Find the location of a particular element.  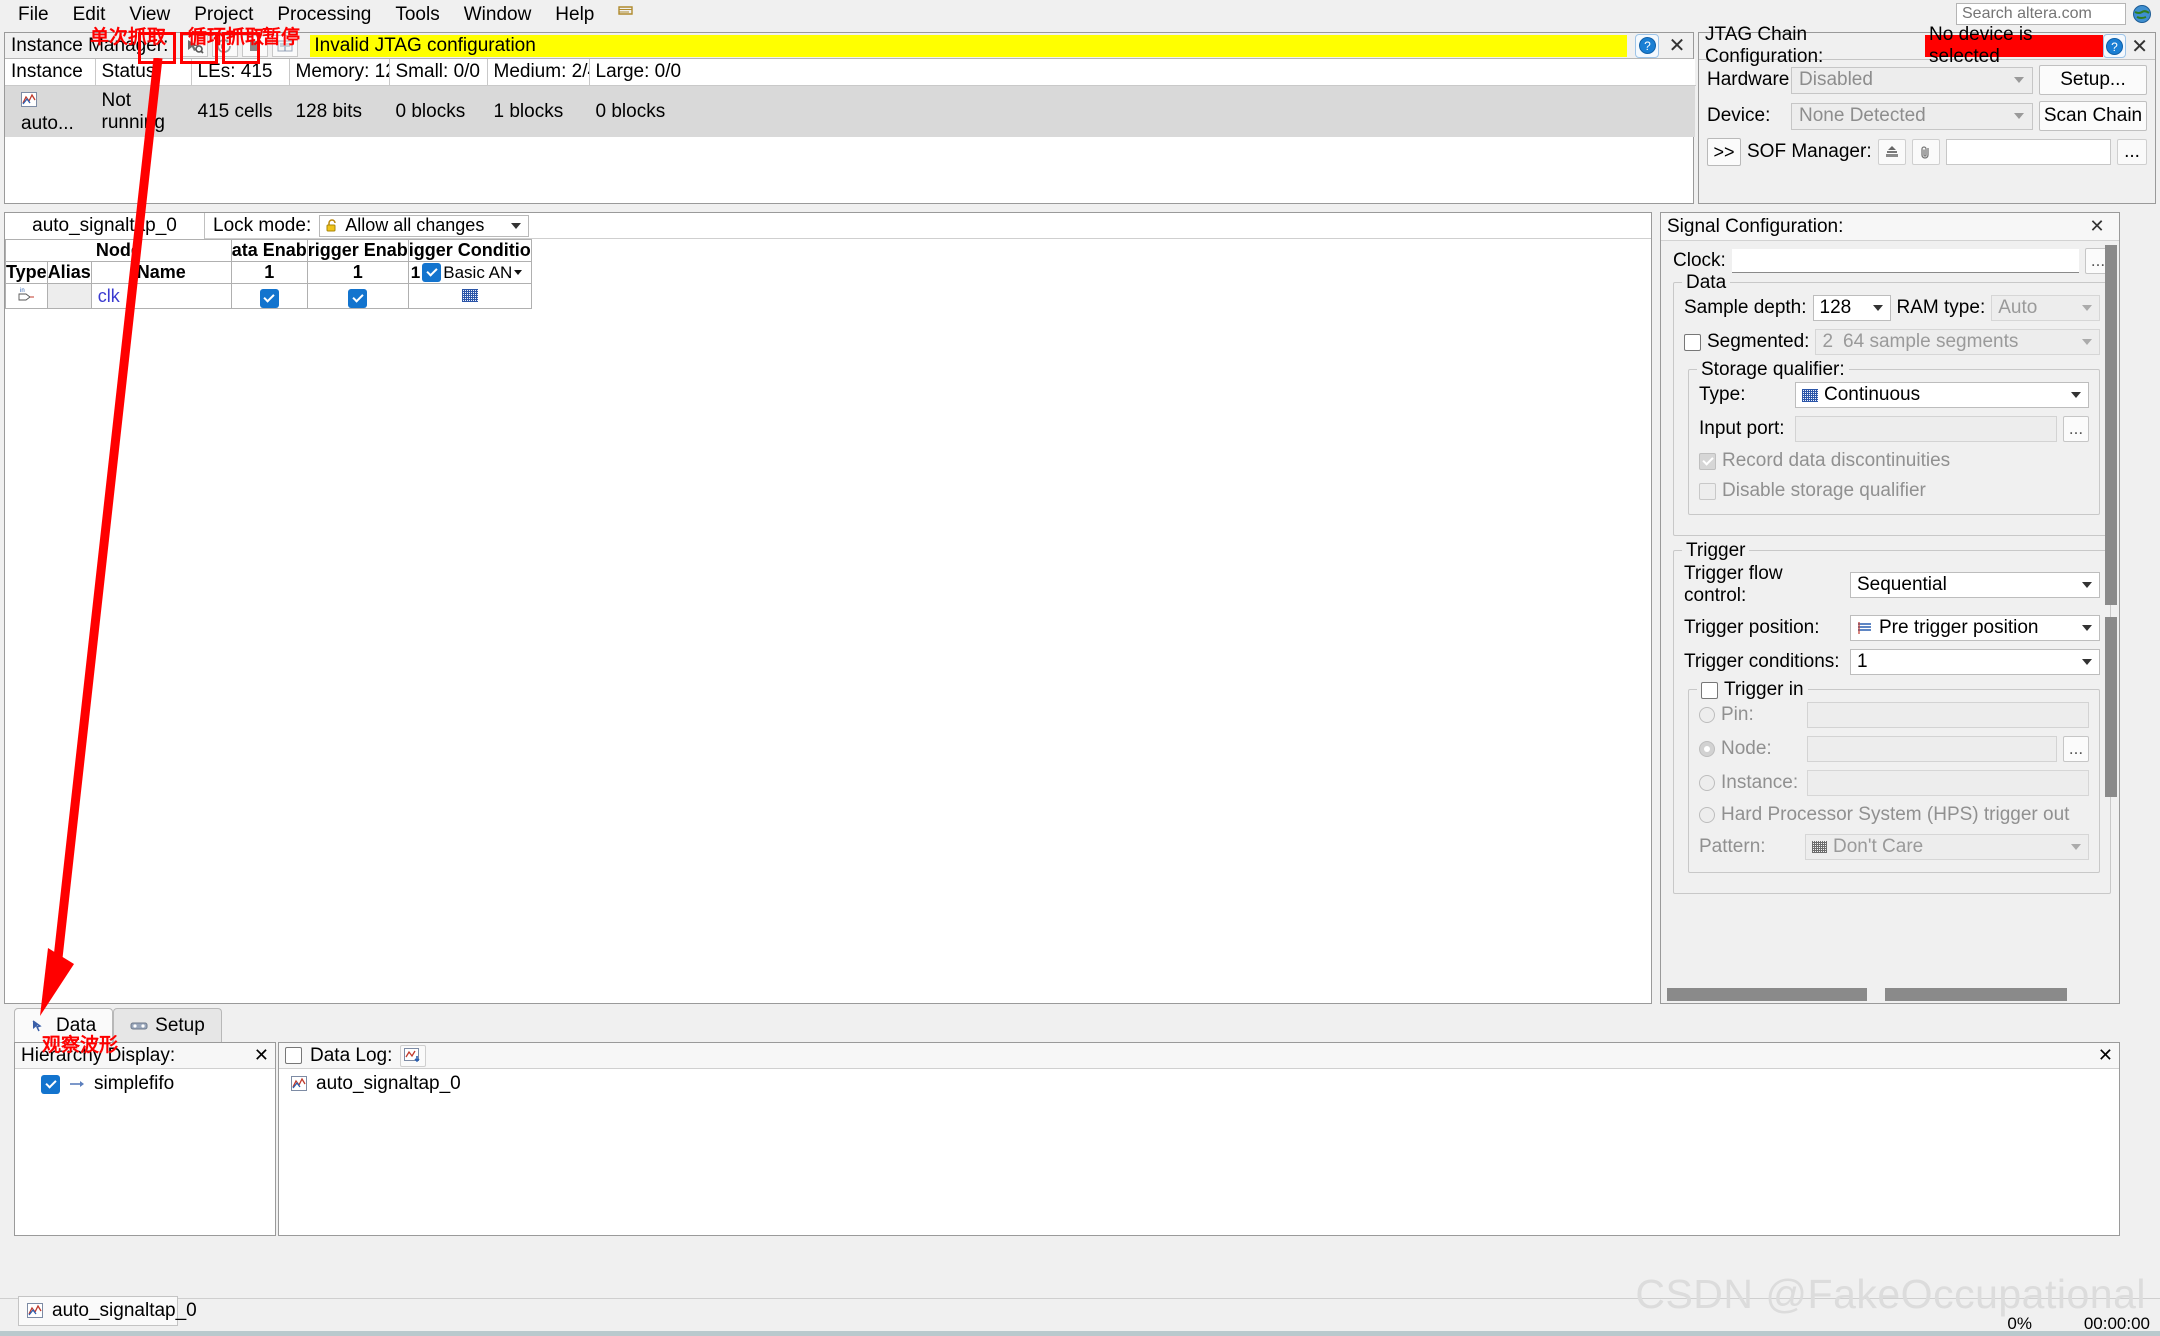

trigger-flow-dropdown: Sequential is located at coordinates (1975, 585).